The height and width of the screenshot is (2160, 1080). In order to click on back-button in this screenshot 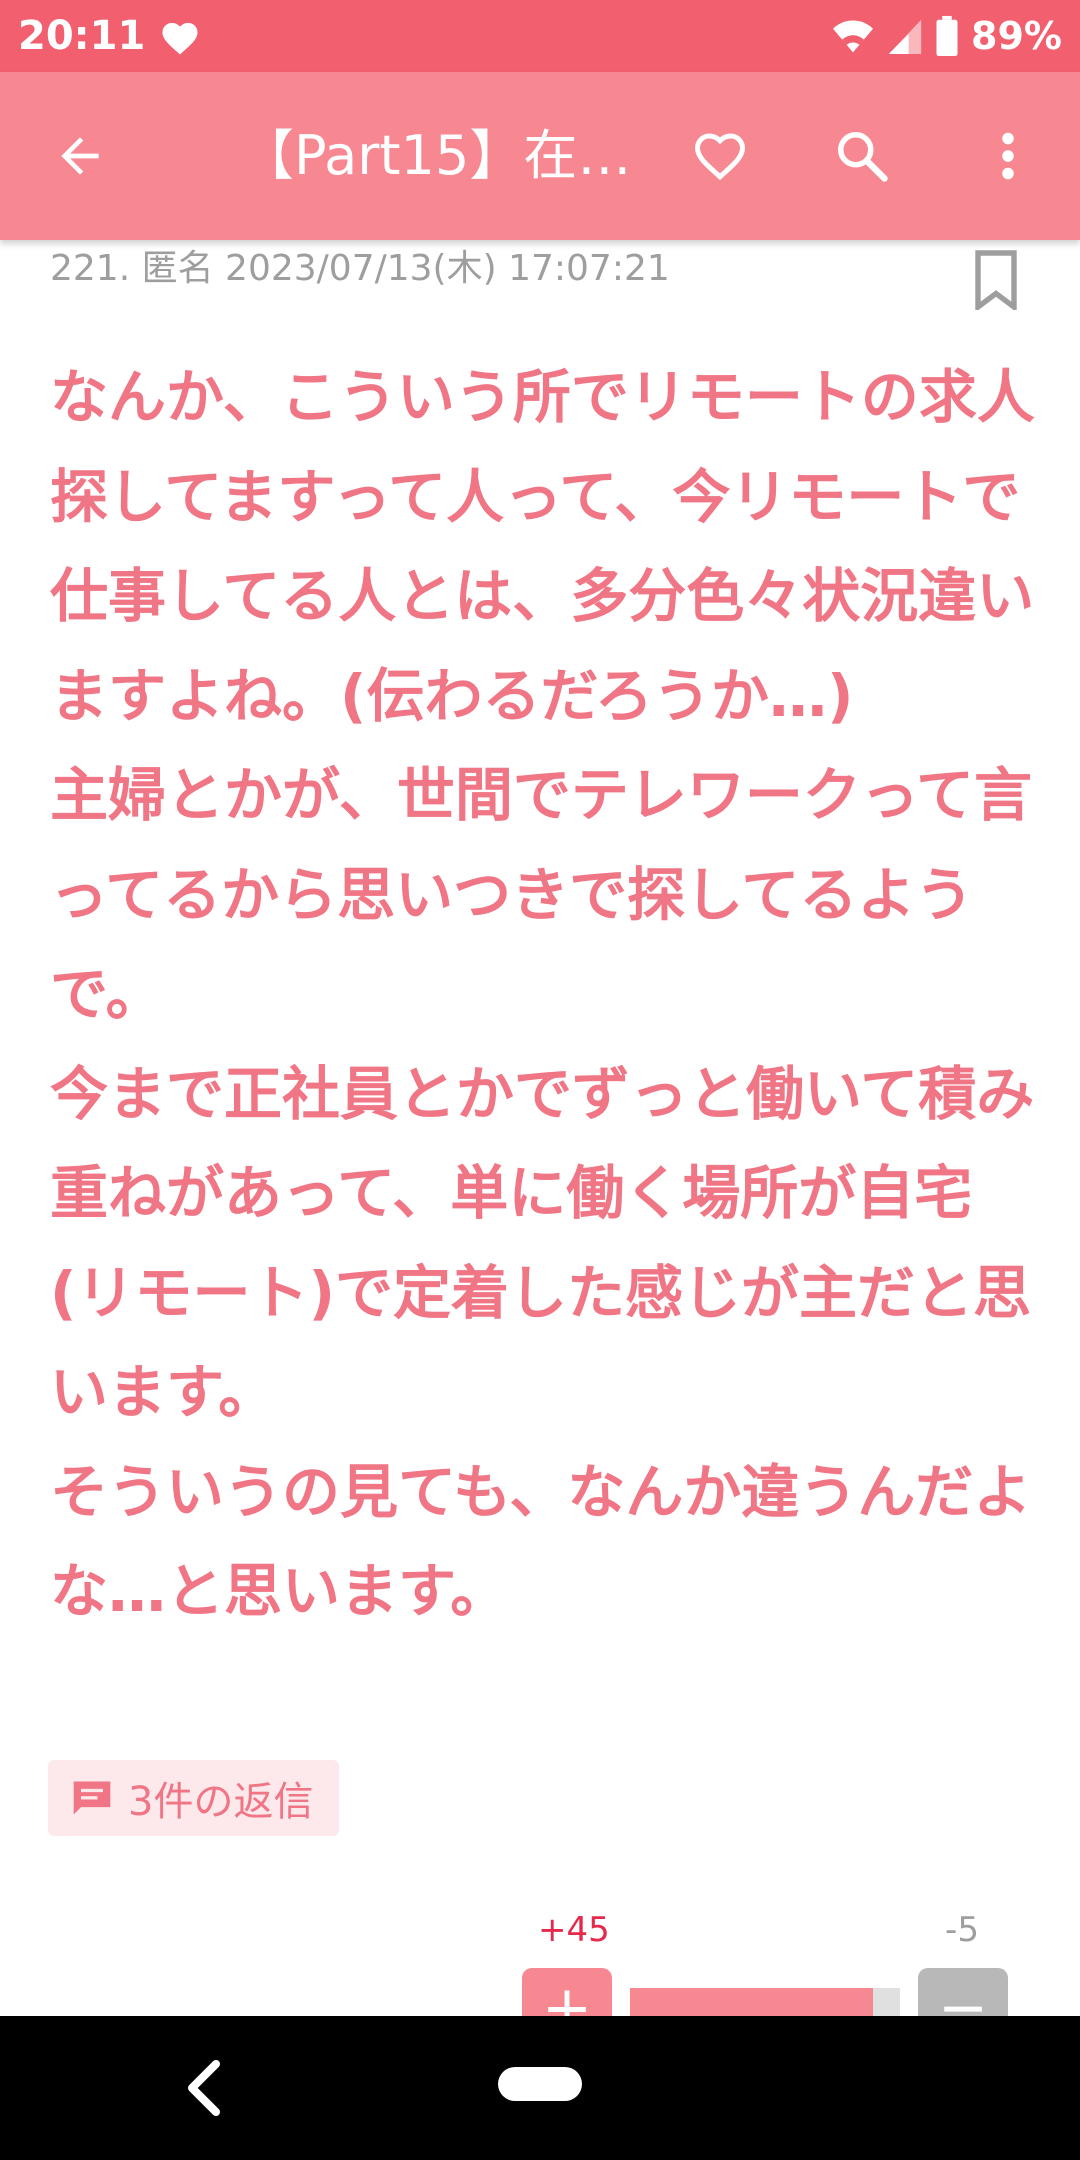, I will do `click(80, 156)`.